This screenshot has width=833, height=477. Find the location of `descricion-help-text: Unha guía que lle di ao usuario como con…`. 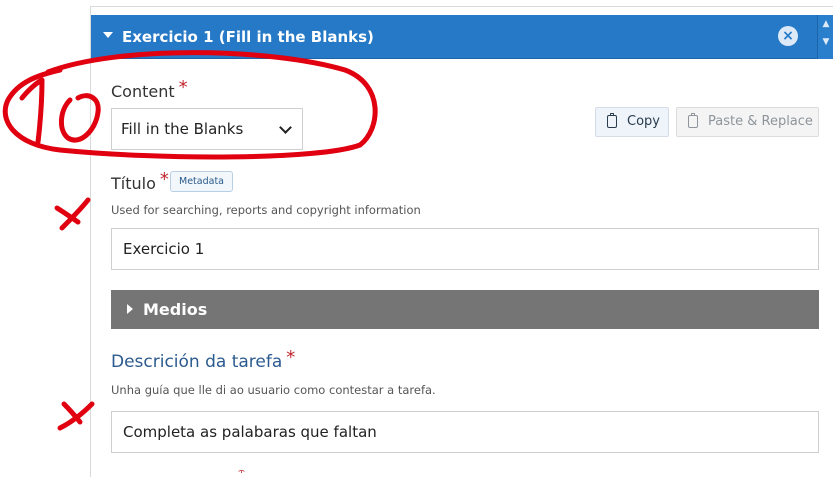

descricion-help-text: Unha guía que lle di ao usuario como con… is located at coordinates (273, 390).